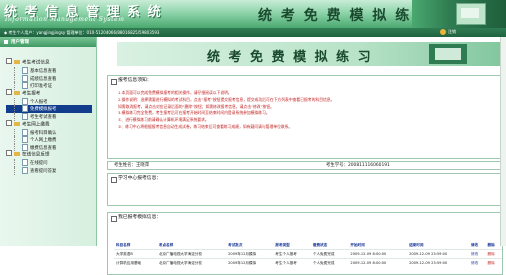 This screenshot has width=506, height=275. Describe the element at coordinates (358, 165) in the screenshot. I see `candidate-id: 考生学号：200811116060191` at that location.